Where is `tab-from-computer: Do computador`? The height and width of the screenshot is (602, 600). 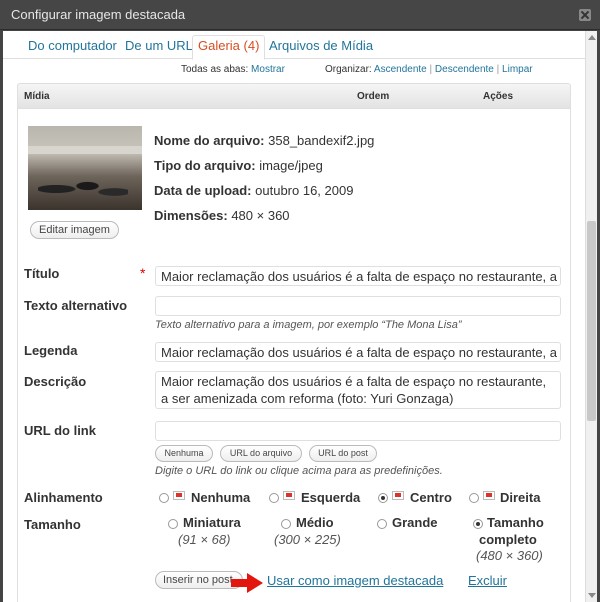
tab-from-computer: Do computador is located at coordinates (72, 47).